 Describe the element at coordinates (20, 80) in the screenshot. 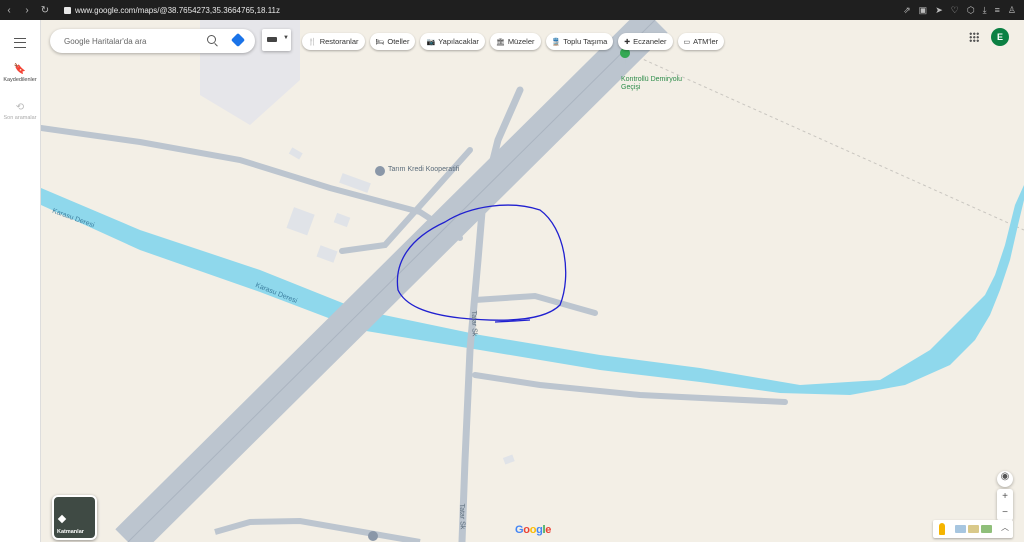

I see `saved-label: Kaydedilenler` at that location.